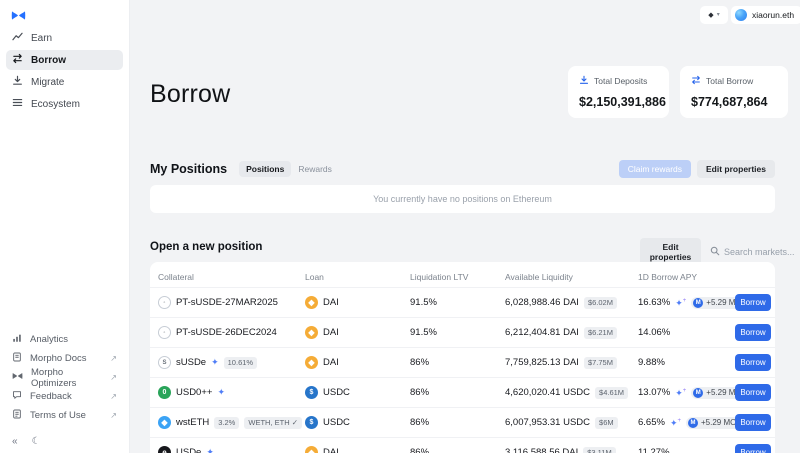 This screenshot has width=800, height=453. Describe the element at coordinates (265, 169) in the screenshot. I see `tab-positions: Positions` at that location.